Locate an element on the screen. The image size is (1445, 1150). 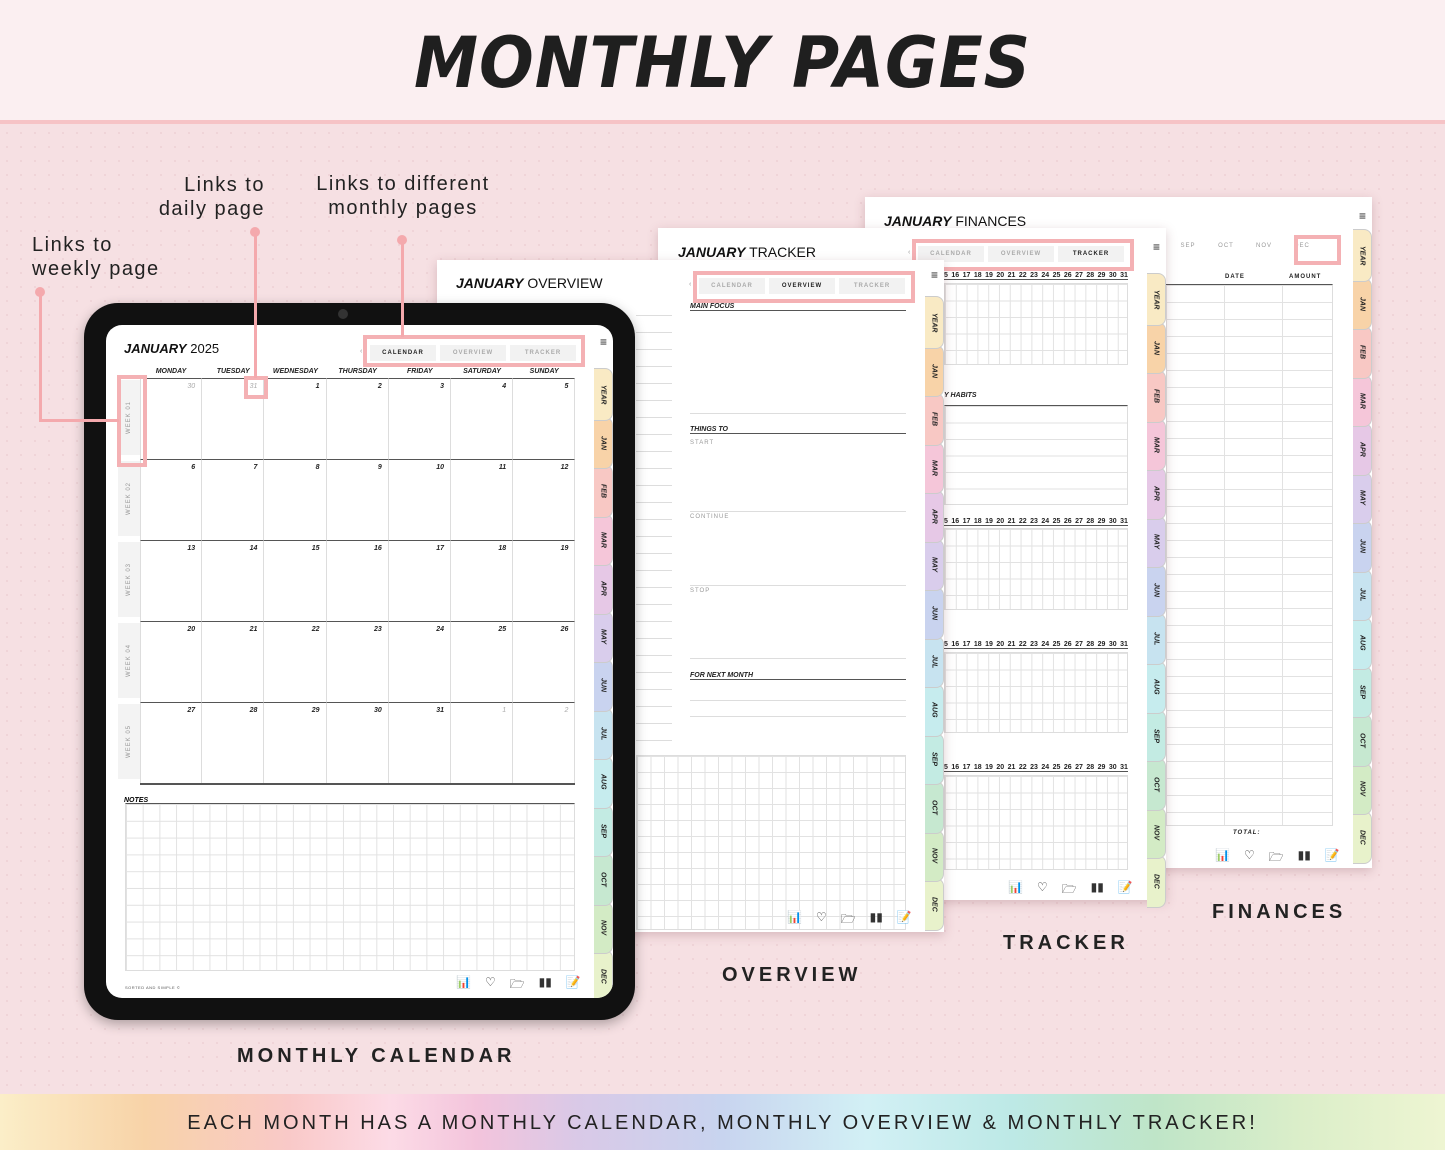
day-cell: 29 is located at coordinates (295, 742).